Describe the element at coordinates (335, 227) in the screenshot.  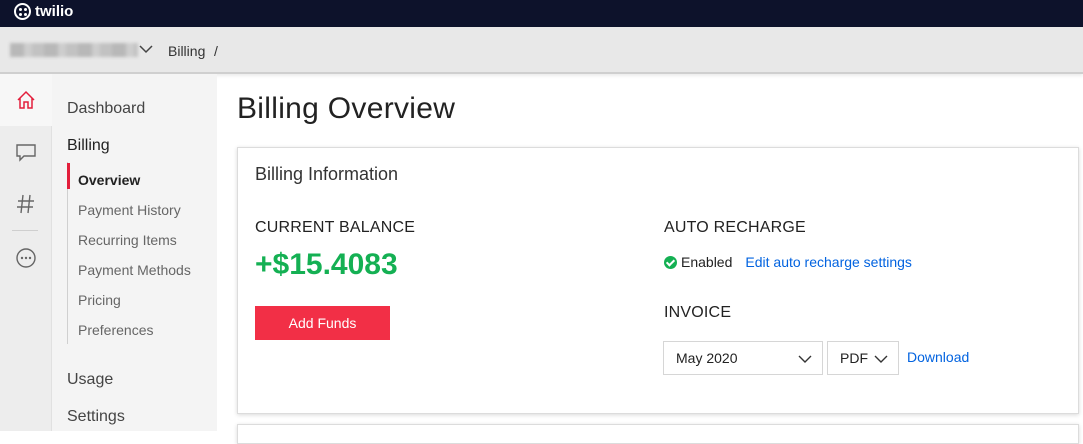
I see `current-balance-label: CURRENT BALANCE` at that location.